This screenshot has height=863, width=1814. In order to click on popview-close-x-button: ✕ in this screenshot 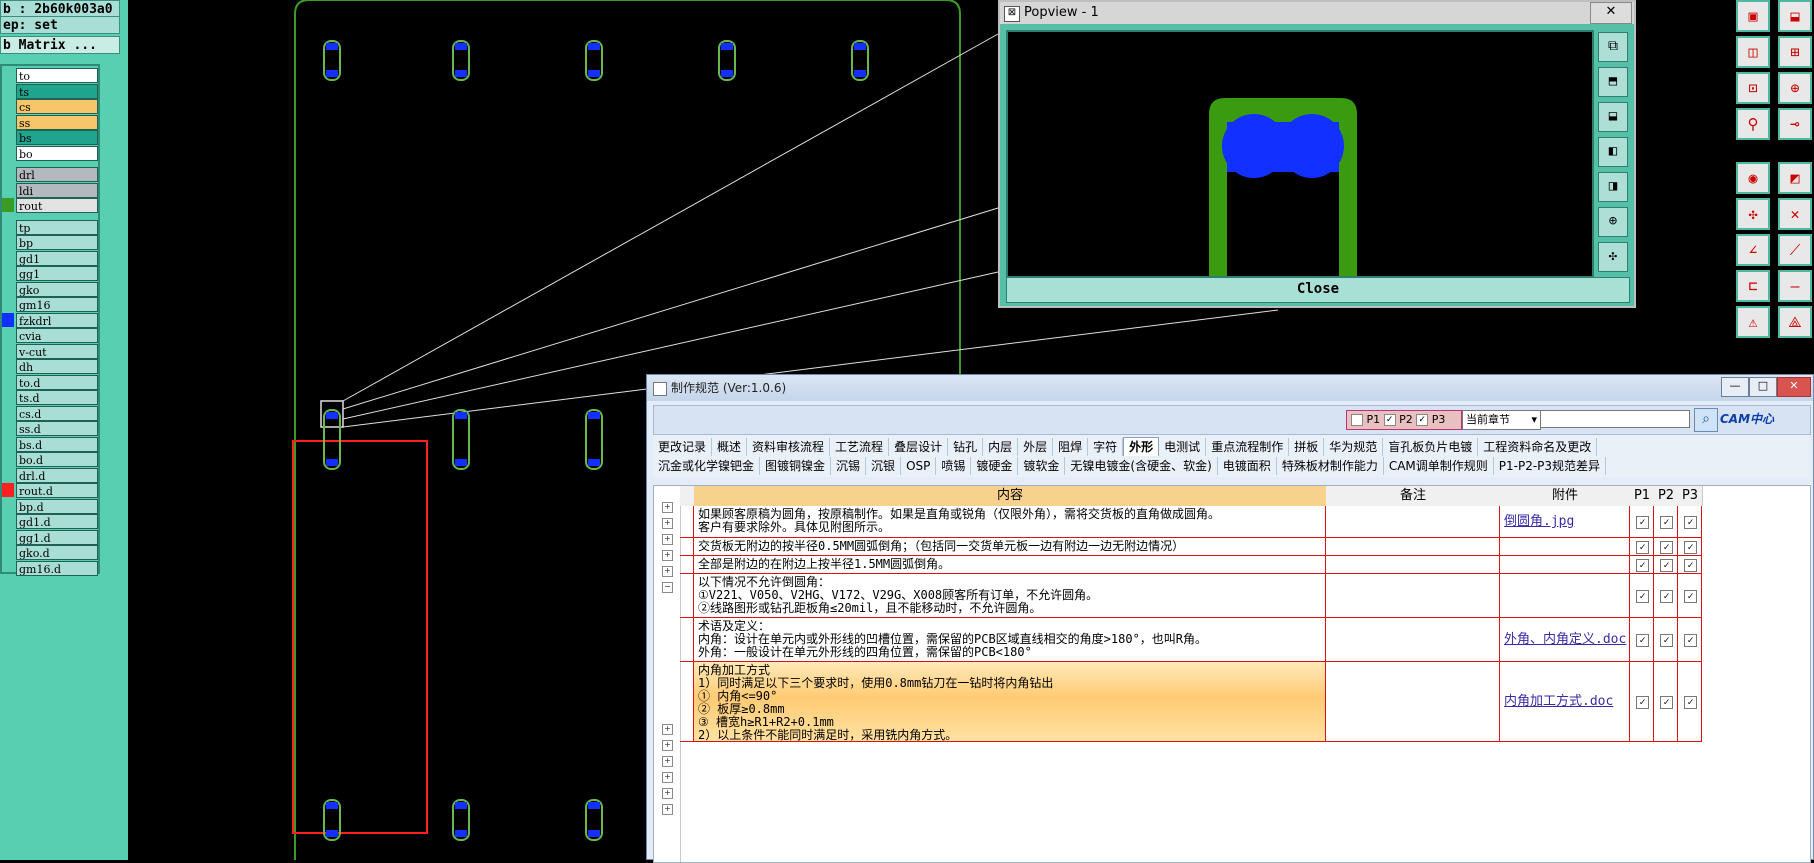, I will do `click(1611, 13)`.